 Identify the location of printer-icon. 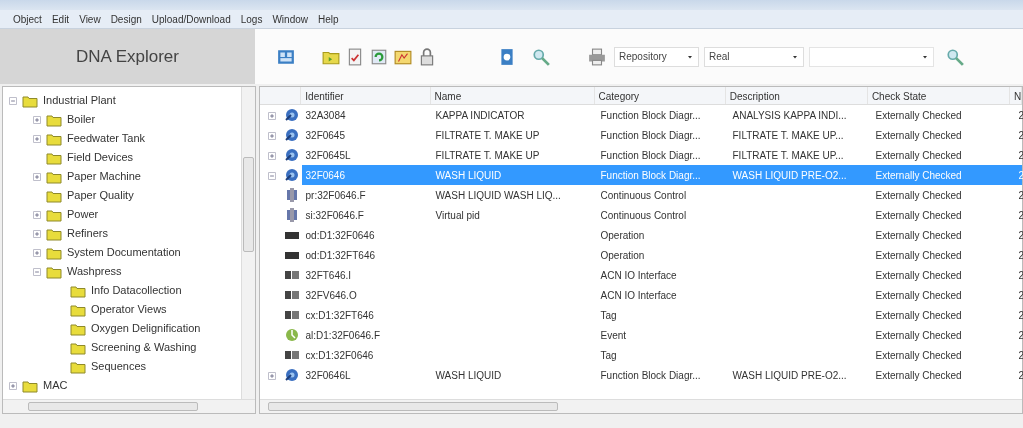
(597, 56).